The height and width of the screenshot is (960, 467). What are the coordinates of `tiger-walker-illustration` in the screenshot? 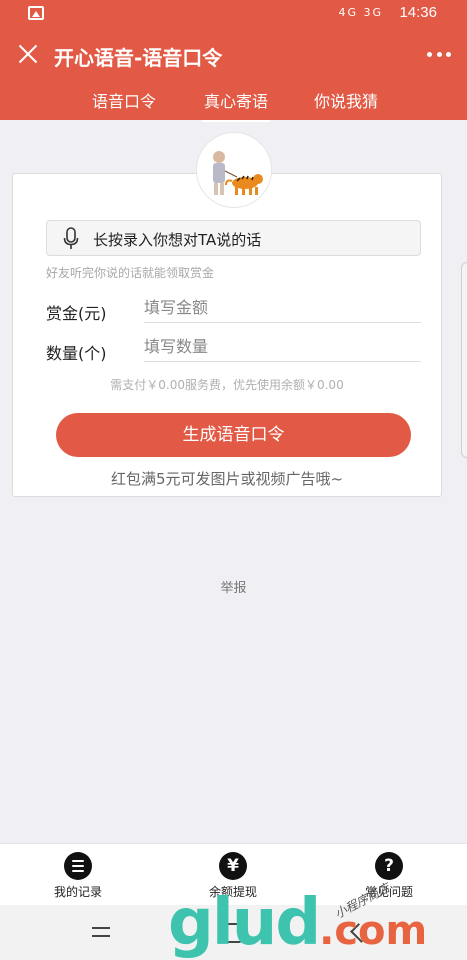 It's located at (238, 173).